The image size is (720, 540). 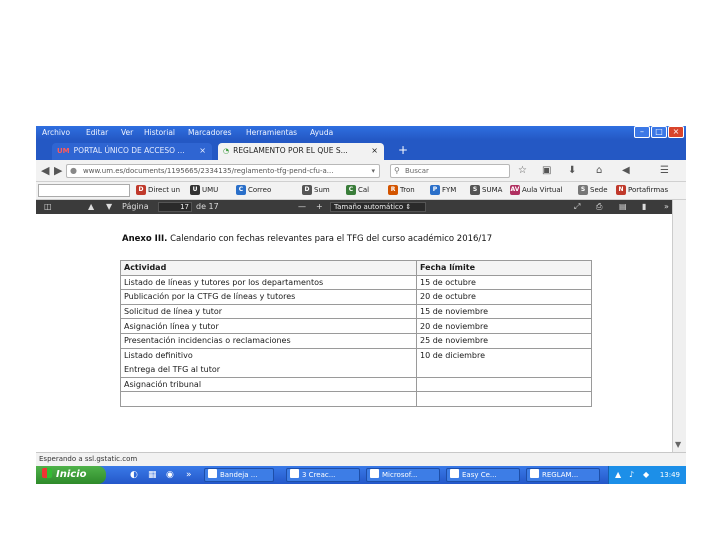 I want to click on bookmark-direct-un: D Direct un, so click(x=158, y=190).